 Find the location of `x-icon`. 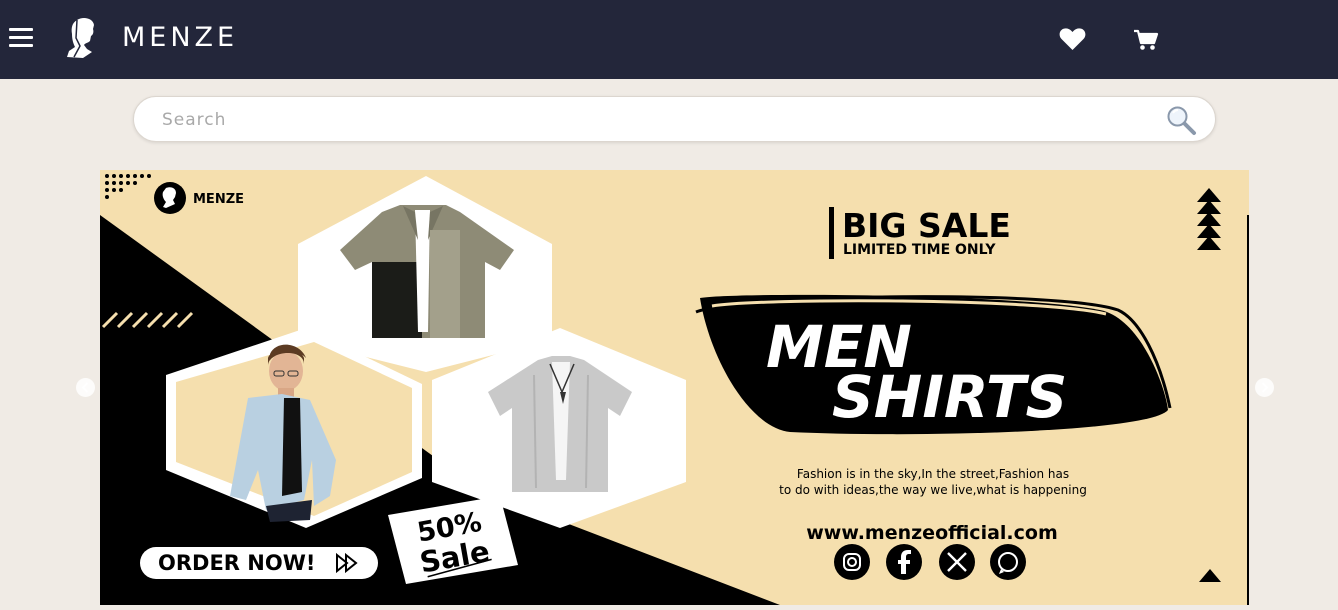

x-icon is located at coordinates (957, 562).